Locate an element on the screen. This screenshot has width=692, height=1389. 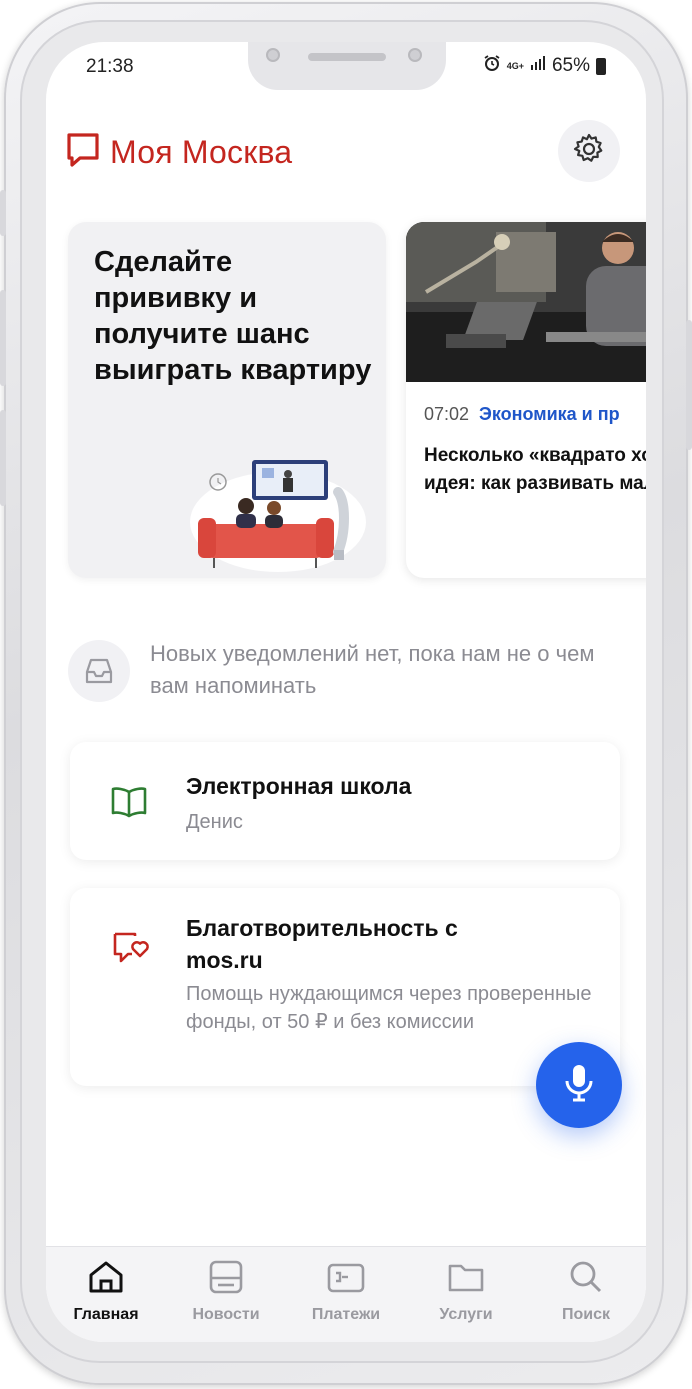
nav-item-home: Главная is located at coordinates (106, 1294).